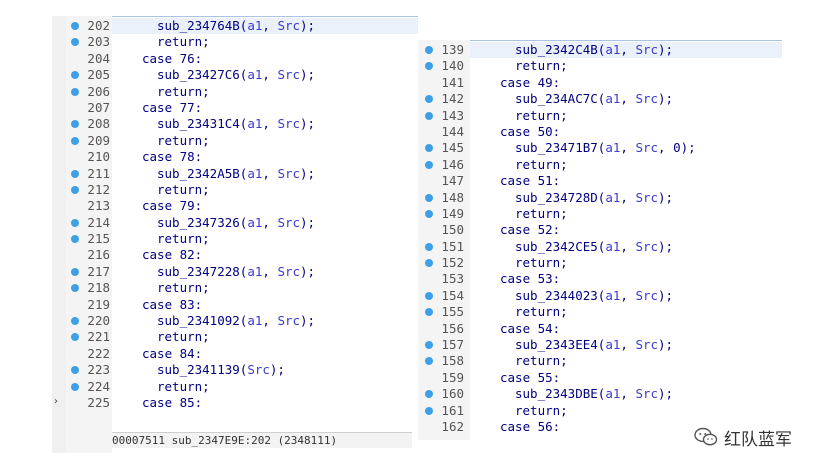 This screenshot has height=471, width=832. What do you see at coordinates (235, 108) in the screenshot?
I see `code-line: 207 case 77:` at bounding box center [235, 108].